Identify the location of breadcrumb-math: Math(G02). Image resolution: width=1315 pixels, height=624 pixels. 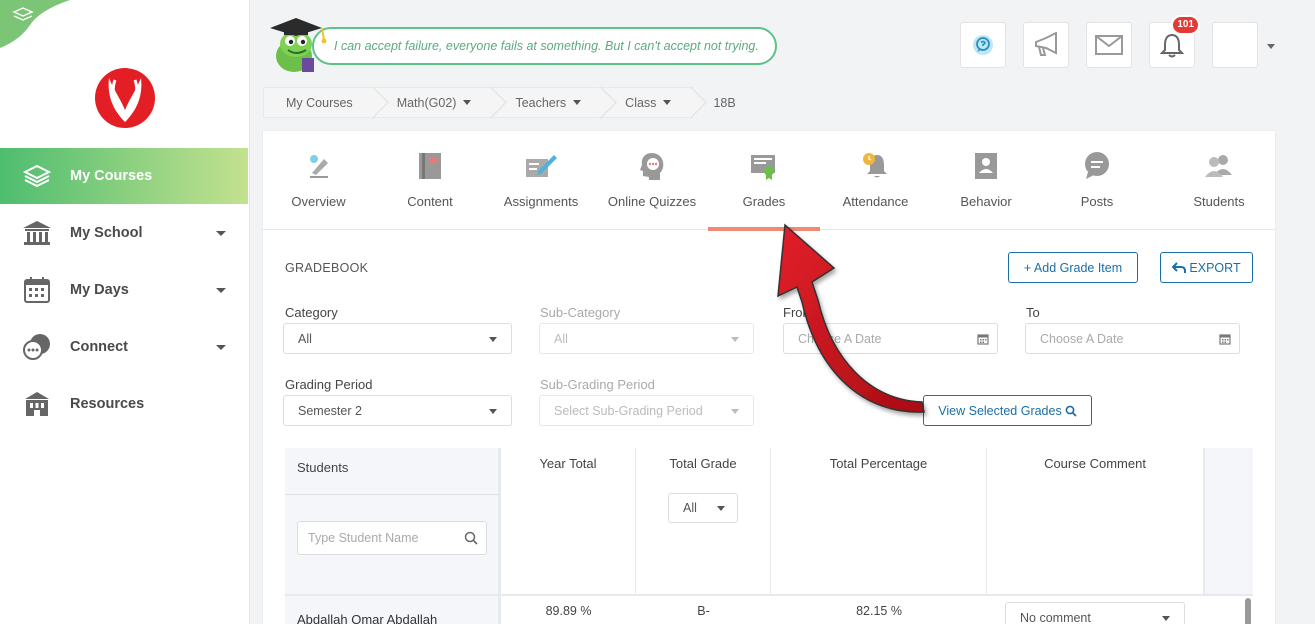
(434, 102).